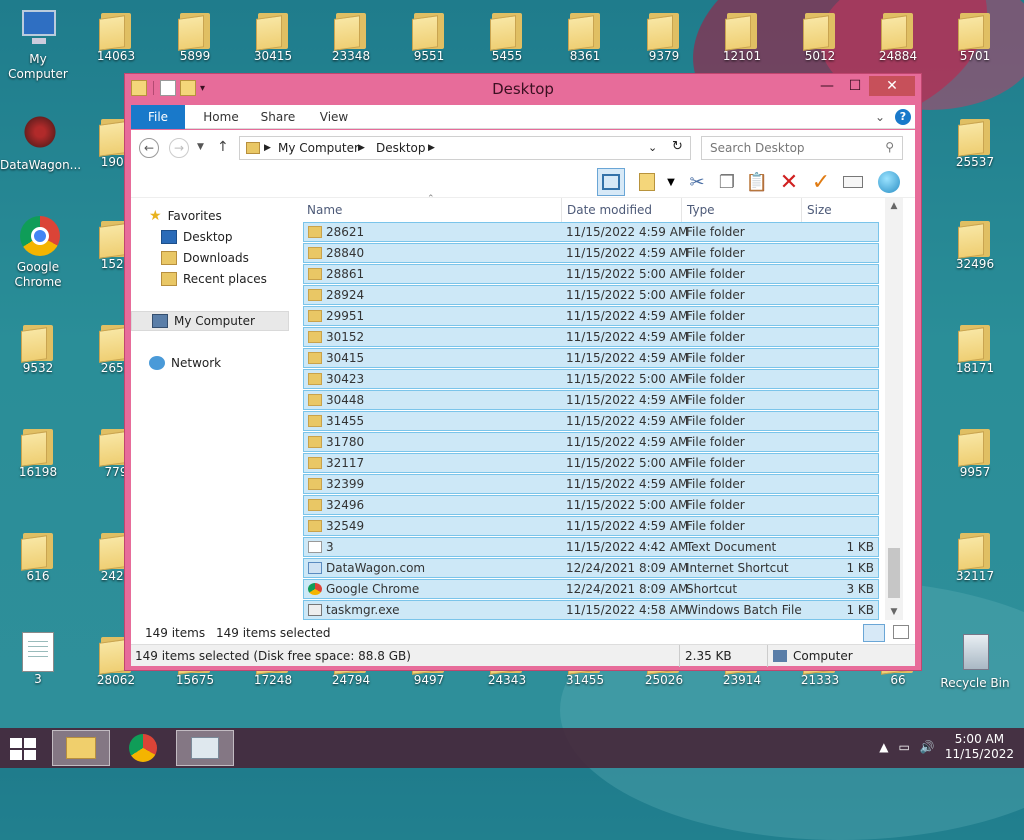 This screenshot has height=840, width=1024. What do you see at coordinates (894, 206) in the screenshot?
I see `scroll-up-icon: ▲` at bounding box center [894, 206].